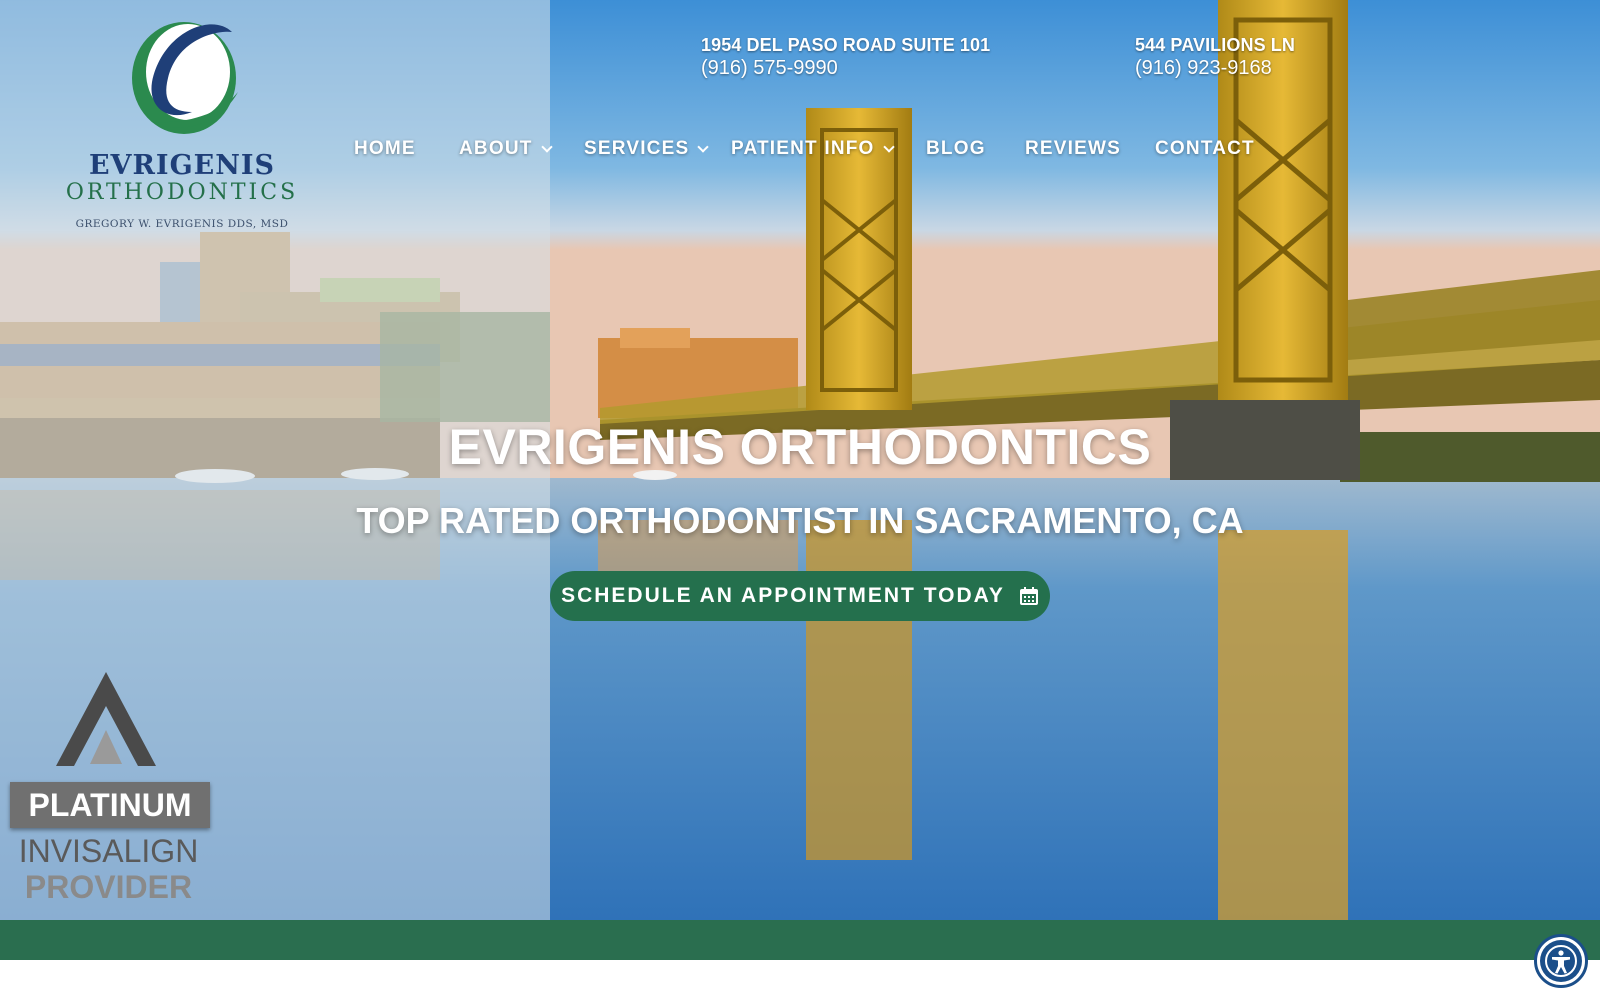 This screenshot has height=1000, width=1600. I want to click on accessibility-icon, so click(1561, 961).